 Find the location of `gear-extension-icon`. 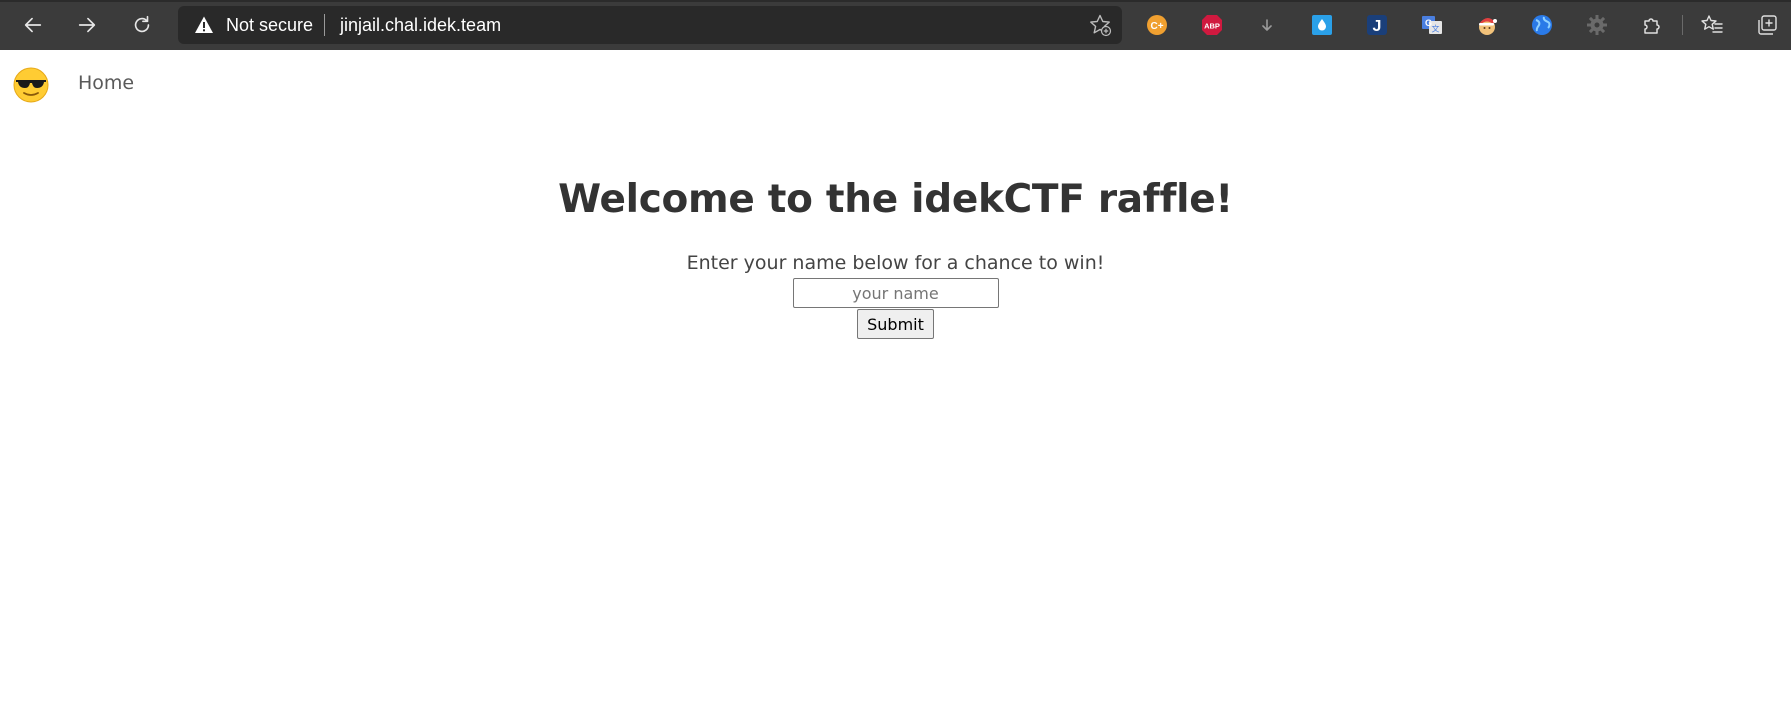

gear-extension-icon is located at coordinates (1597, 25).